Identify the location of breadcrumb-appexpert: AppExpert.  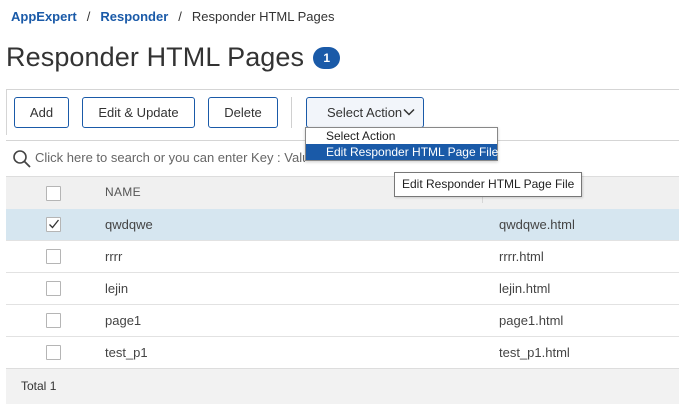
(44, 16).